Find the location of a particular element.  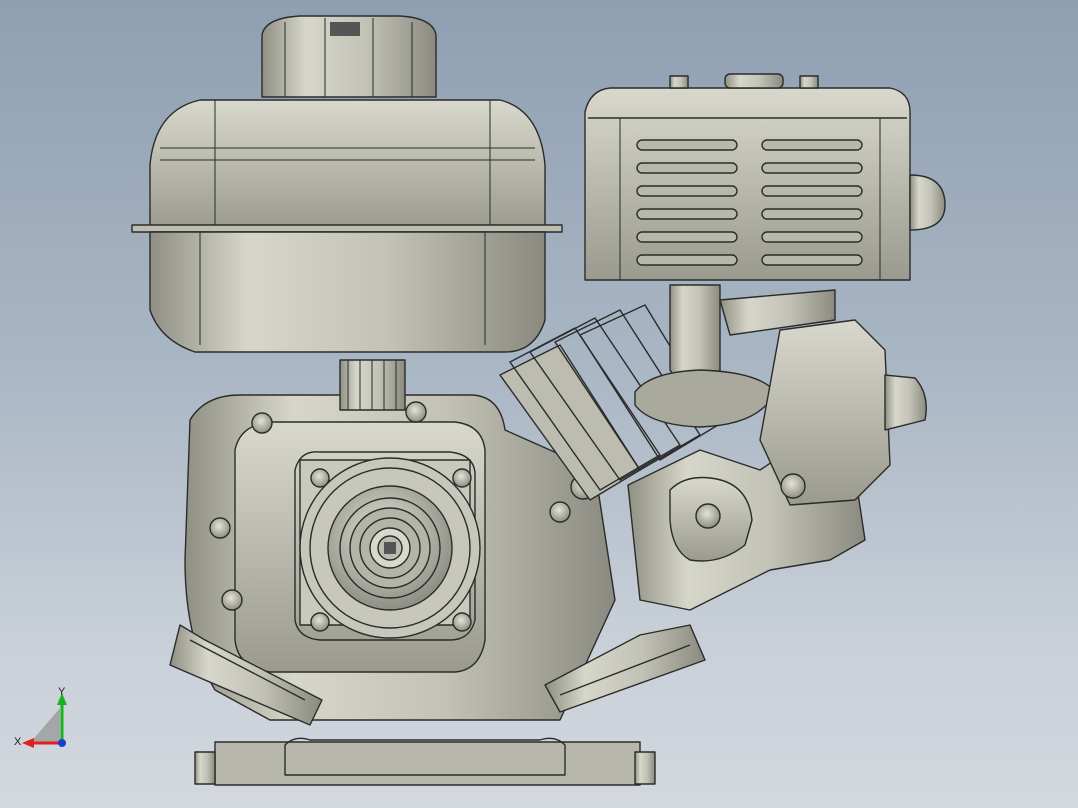

view-plane-icon is located at coordinates (45, 725).